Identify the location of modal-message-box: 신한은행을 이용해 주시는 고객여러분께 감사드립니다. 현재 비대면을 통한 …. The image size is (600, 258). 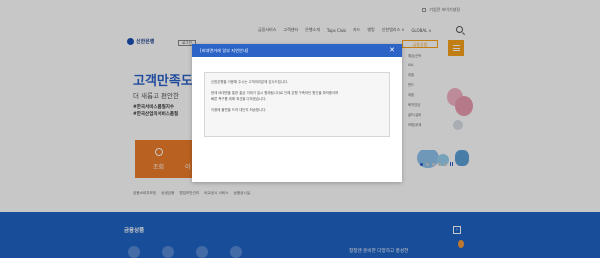
(297, 104).